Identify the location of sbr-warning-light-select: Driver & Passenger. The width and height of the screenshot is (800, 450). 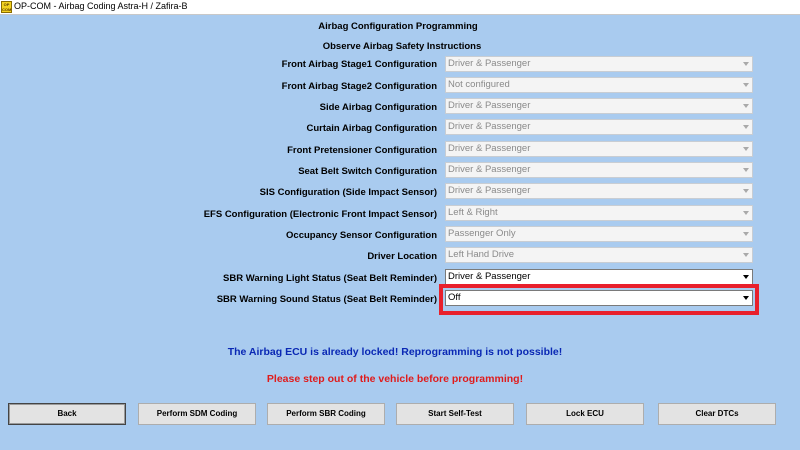
(599, 277).